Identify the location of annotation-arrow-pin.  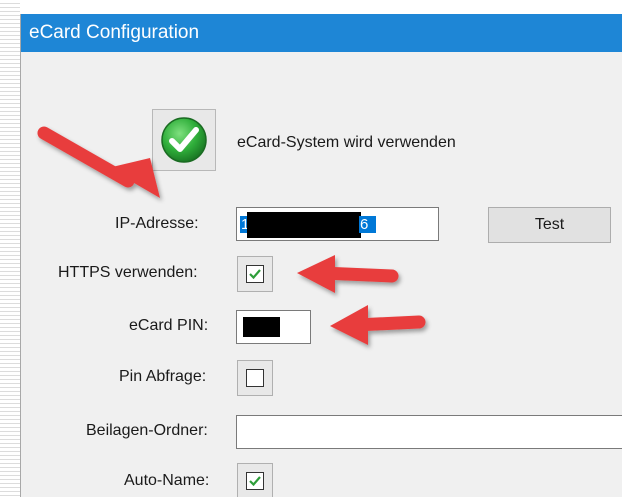
(378, 325).